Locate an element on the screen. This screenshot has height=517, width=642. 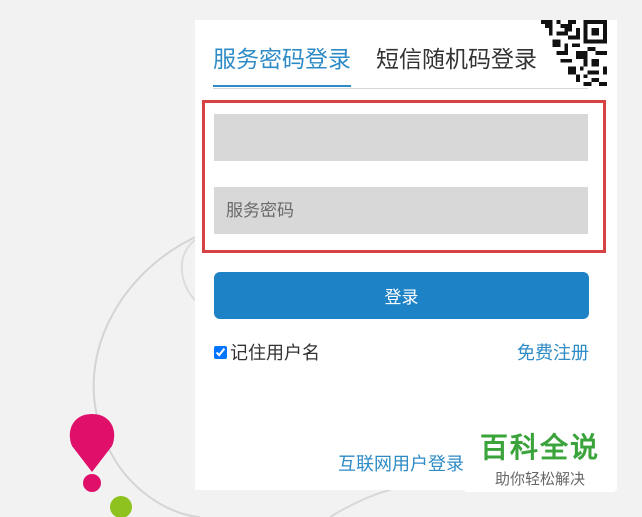
watermark-title: 百科全说 is located at coordinates (539, 447).